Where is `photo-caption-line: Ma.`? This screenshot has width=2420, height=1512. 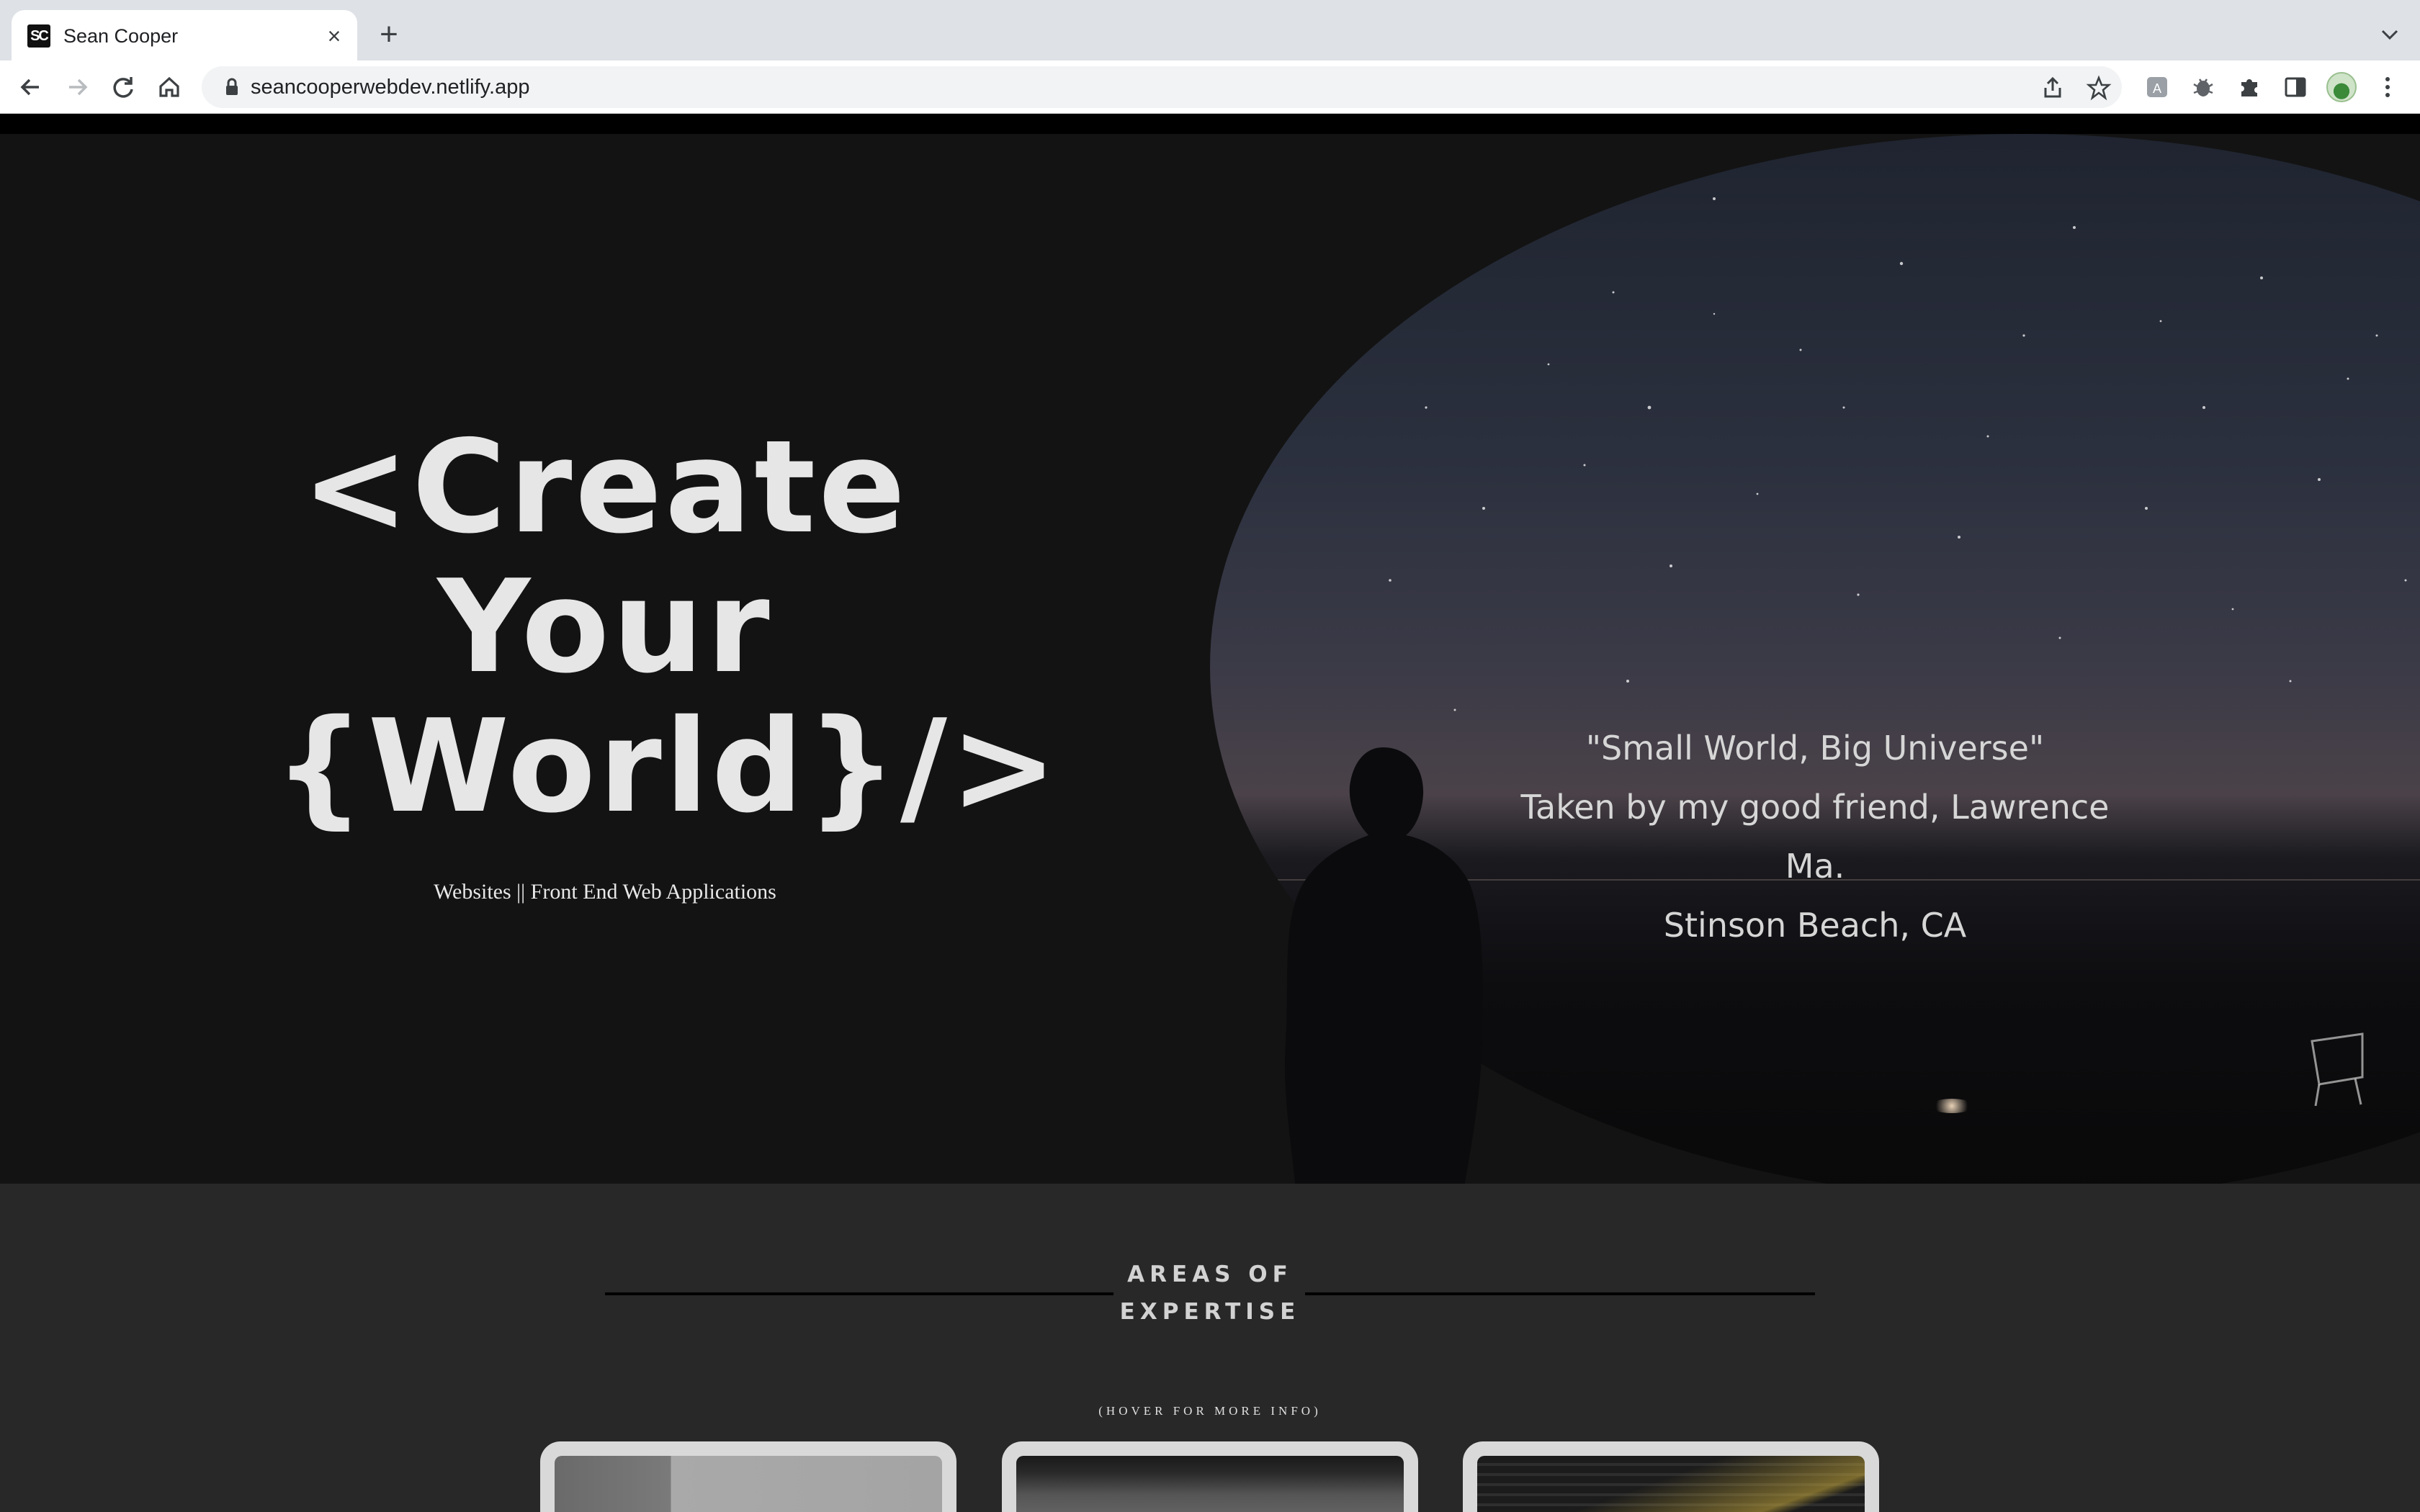
photo-caption-line: Ma. is located at coordinates (1815, 866).